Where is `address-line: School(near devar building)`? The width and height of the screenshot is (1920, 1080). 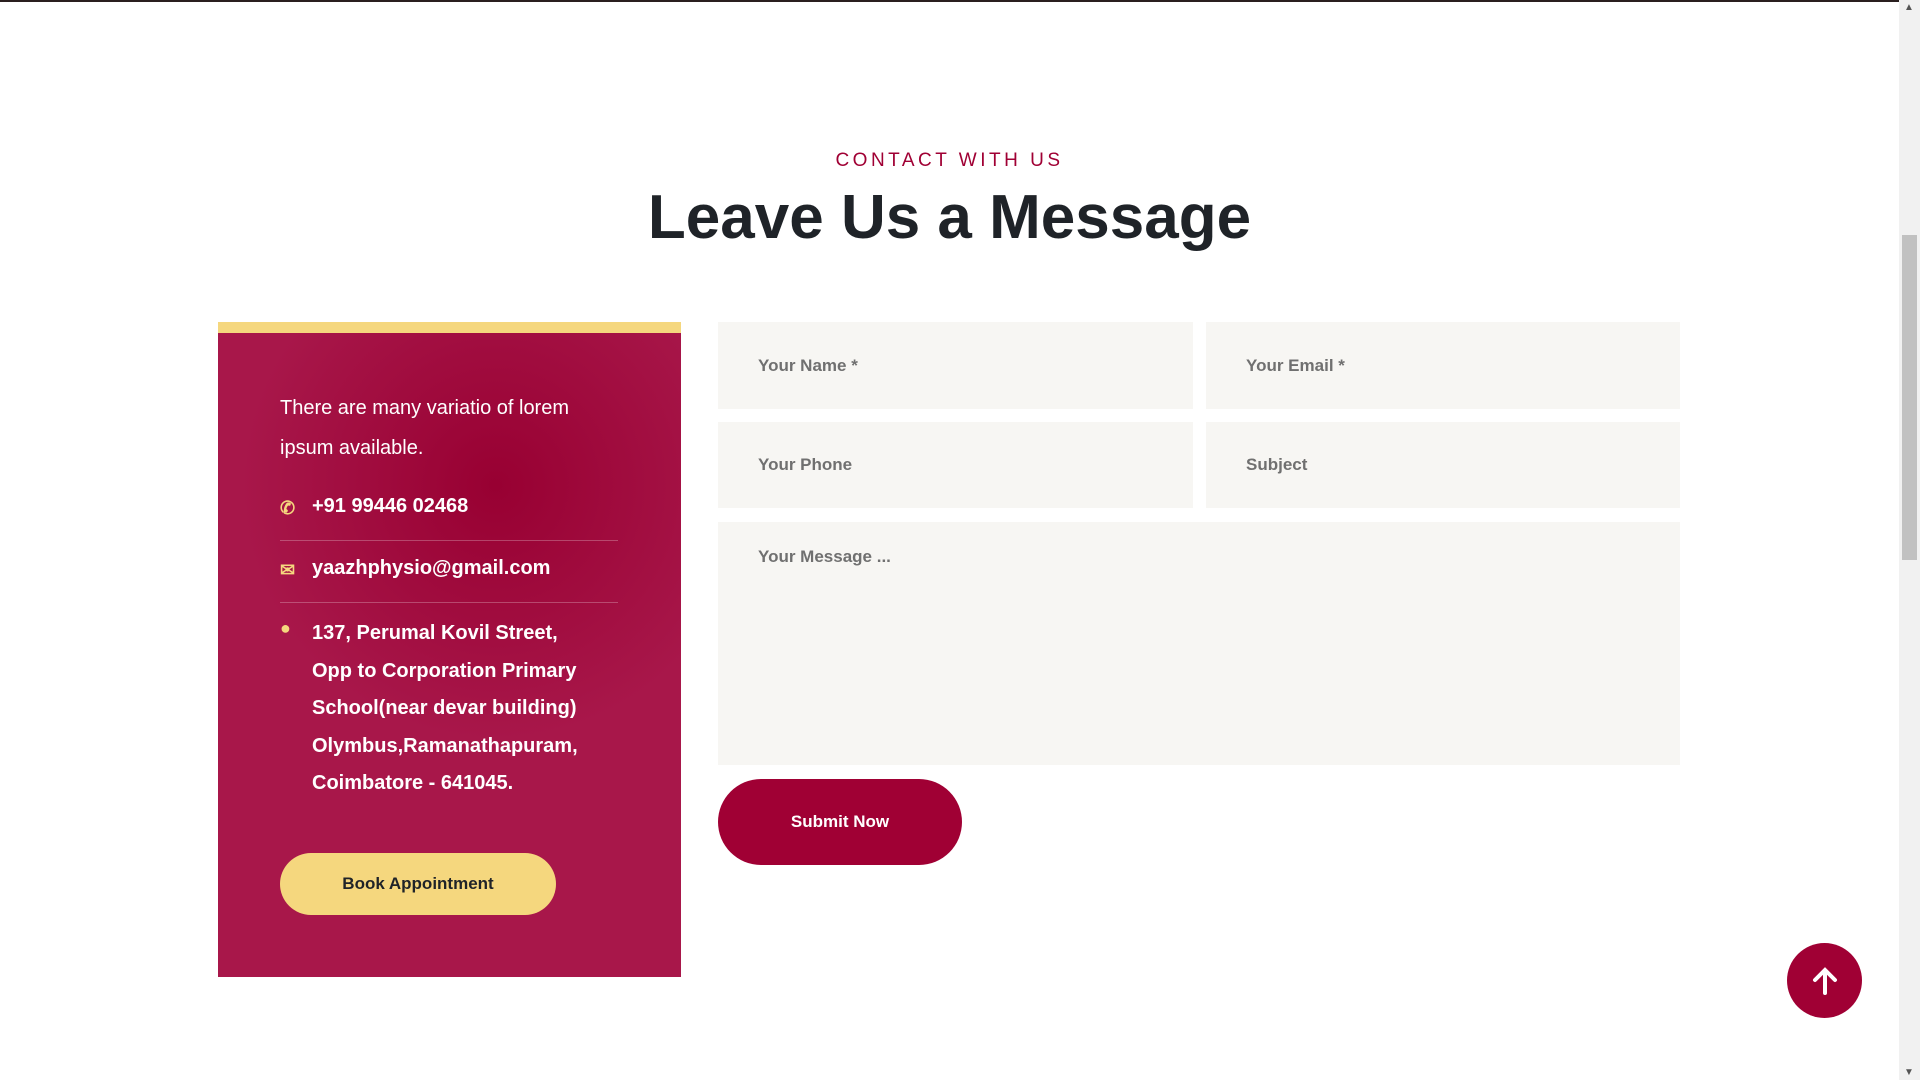 address-line: School(near devar building) is located at coordinates (444, 708).